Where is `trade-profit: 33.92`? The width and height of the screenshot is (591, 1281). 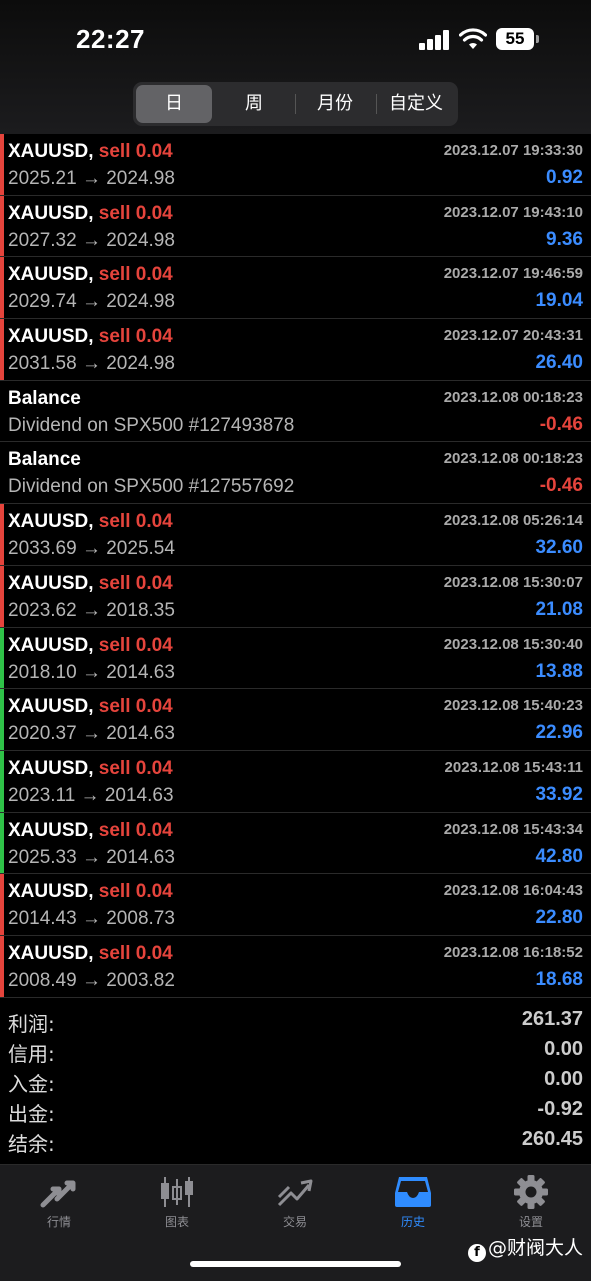
trade-profit: 33.92 is located at coordinates (559, 794).